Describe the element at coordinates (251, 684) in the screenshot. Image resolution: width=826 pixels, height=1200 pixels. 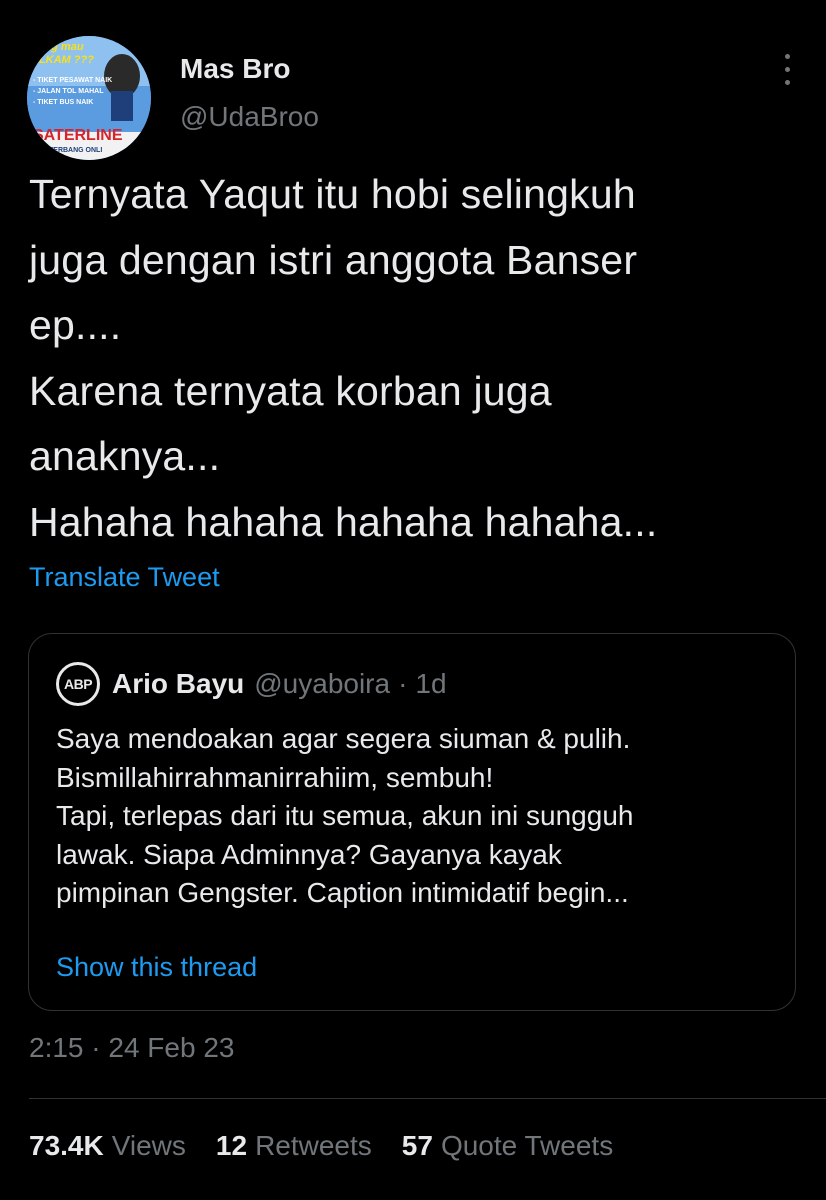
I see `quoted-tweet-header: ABP Ario Bayu @uyaboira · 1d` at that location.